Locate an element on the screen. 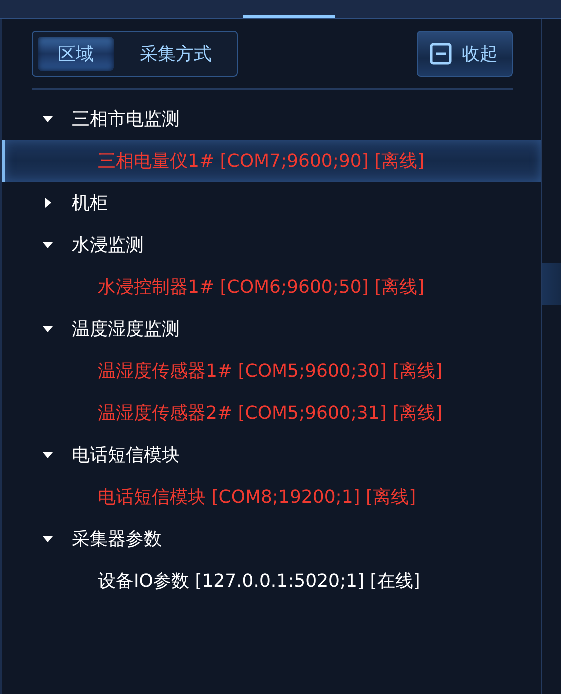  scrollbar-thumb is located at coordinates (551, 284).